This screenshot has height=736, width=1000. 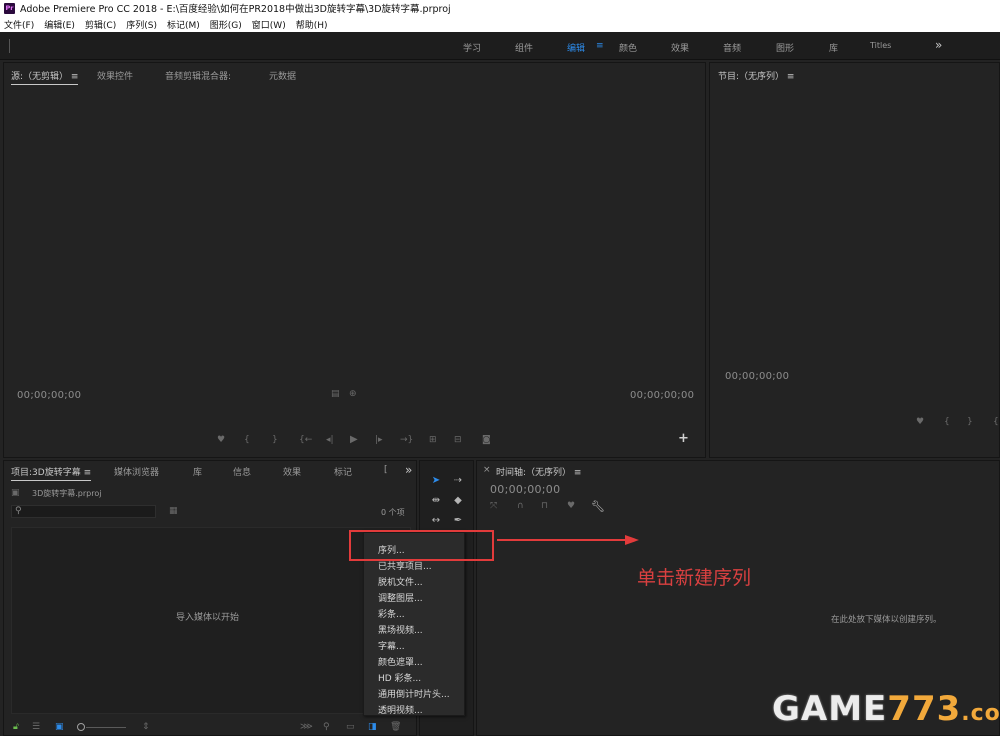 What do you see at coordinates (208, 618) in the screenshot?
I see `empty-hint: 导入媒体以开始` at bounding box center [208, 618].